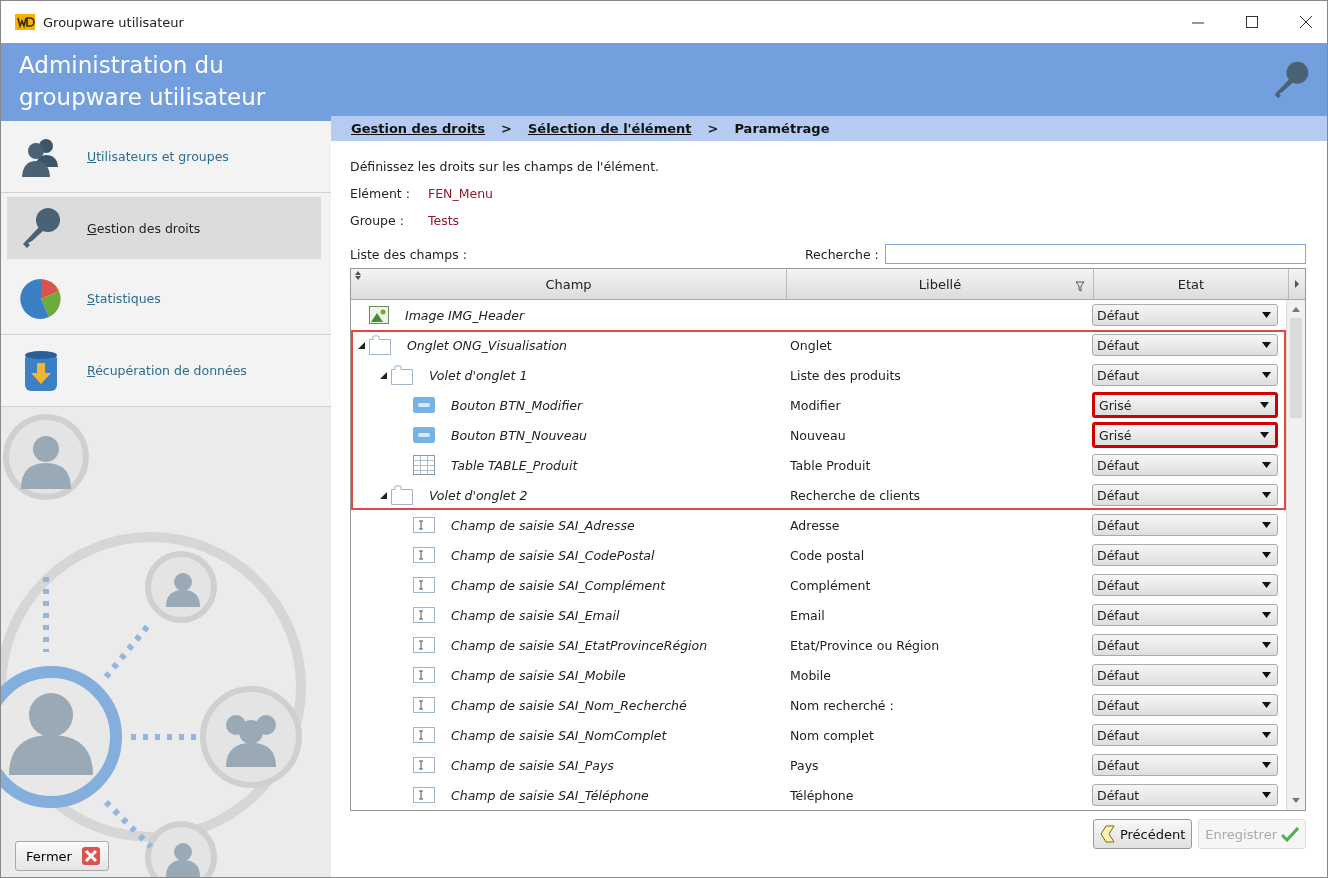  What do you see at coordinates (519, 435) in the screenshot?
I see `field-name: Bouton BTN_Nouveau` at bounding box center [519, 435].